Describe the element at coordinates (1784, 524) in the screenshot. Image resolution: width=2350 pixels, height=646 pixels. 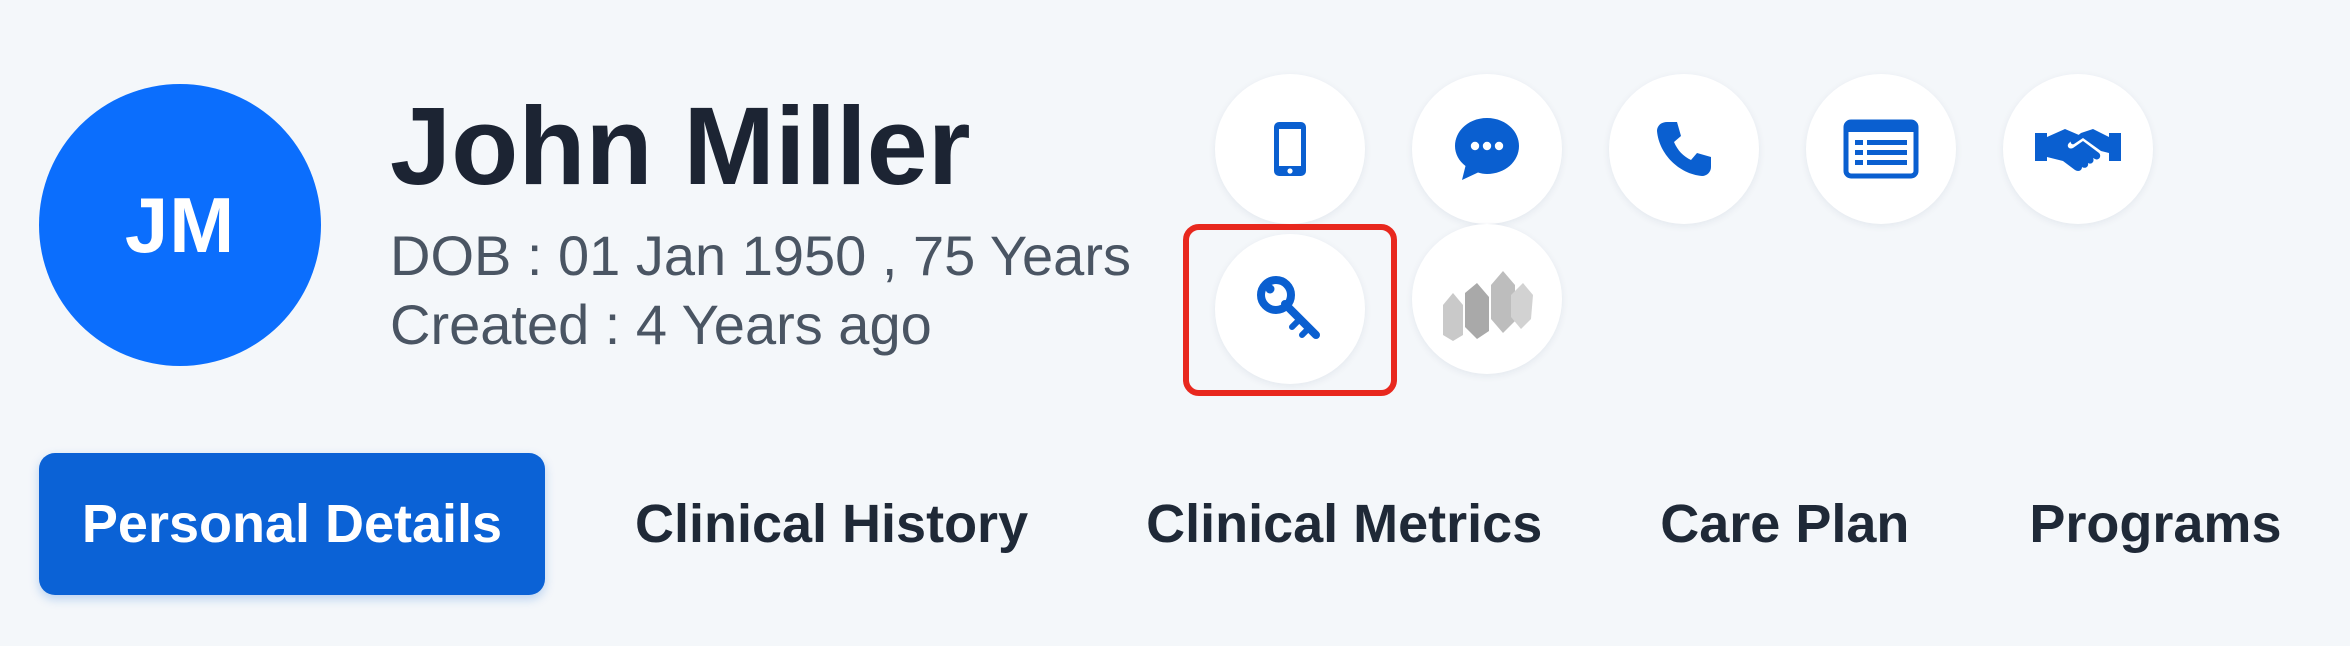
I see `tab-care-plan: Care Plan` at that location.